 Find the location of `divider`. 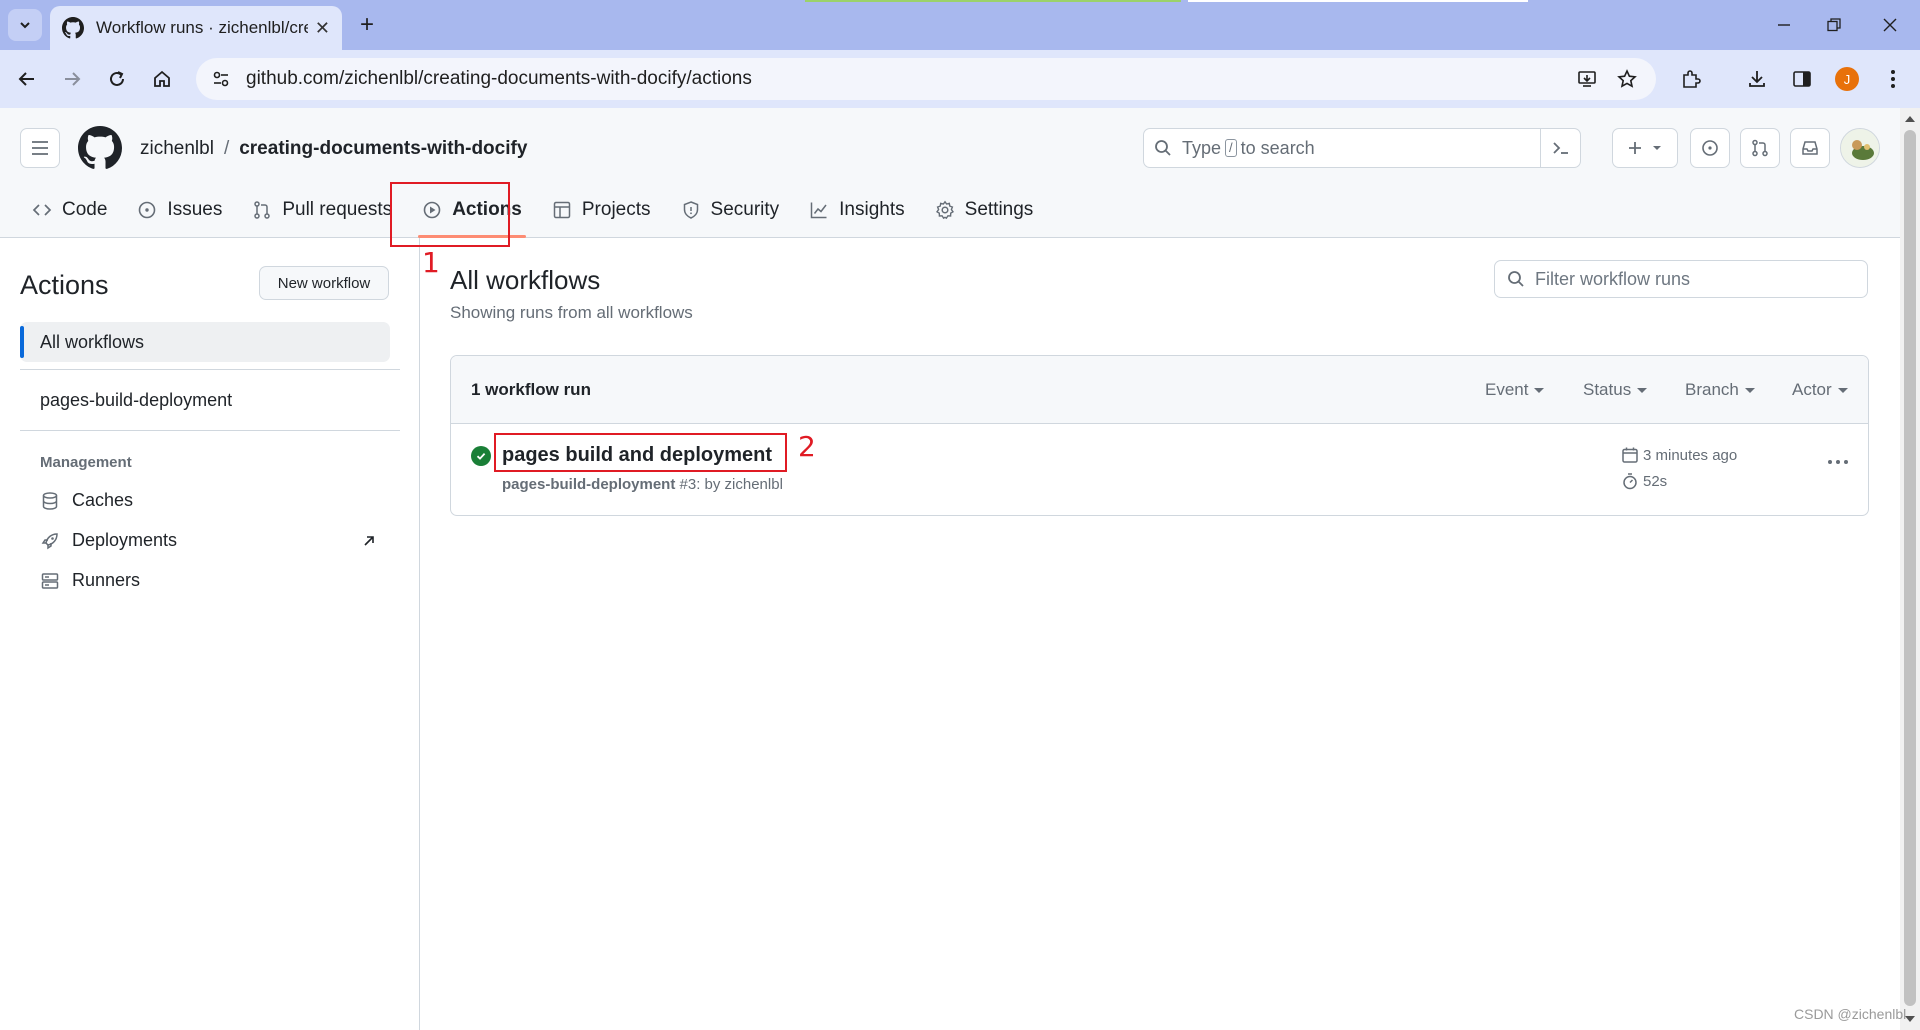

divider is located at coordinates (210, 369).